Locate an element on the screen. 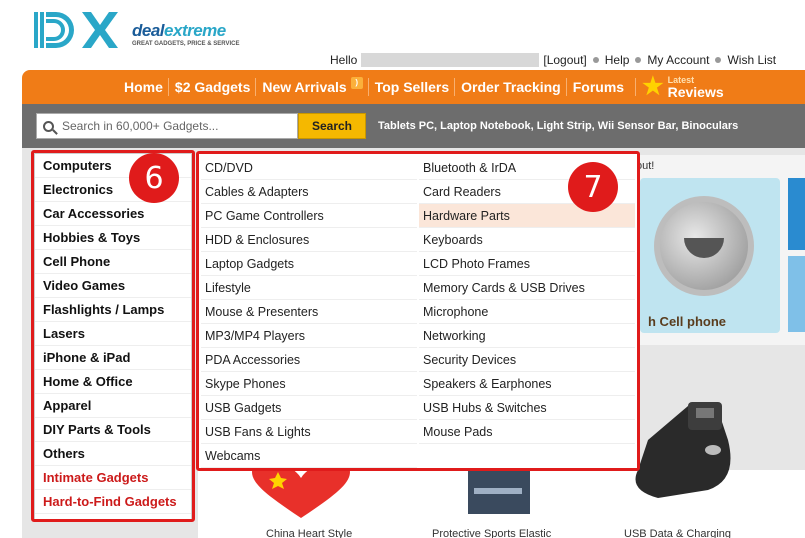 The height and width of the screenshot is (538, 805). help-link: Help is located at coordinates (617, 60).